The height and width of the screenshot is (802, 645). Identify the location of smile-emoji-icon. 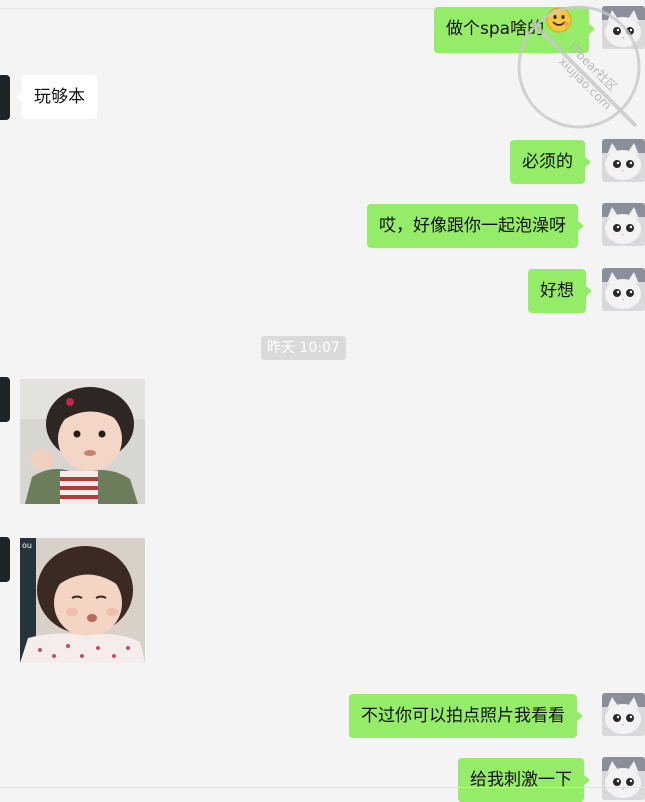
(559, 28).